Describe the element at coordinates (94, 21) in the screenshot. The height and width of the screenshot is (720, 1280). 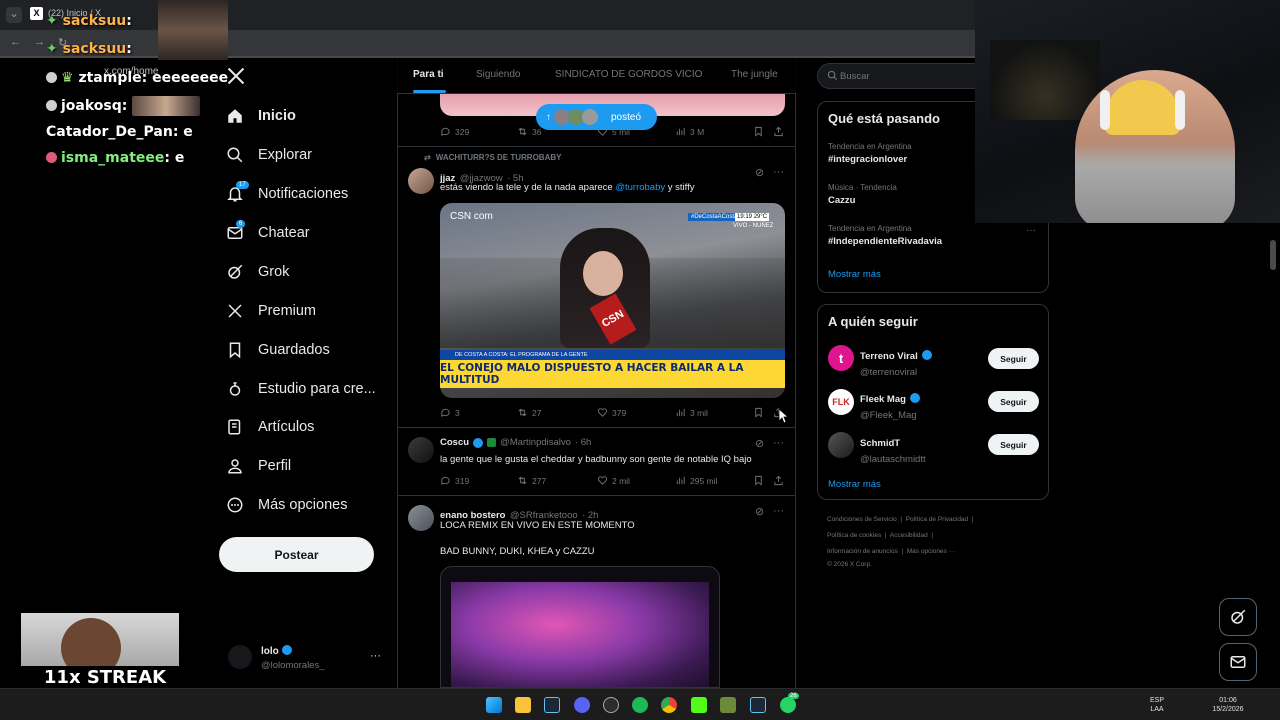
I see `chat-user: sacksuu` at that location.